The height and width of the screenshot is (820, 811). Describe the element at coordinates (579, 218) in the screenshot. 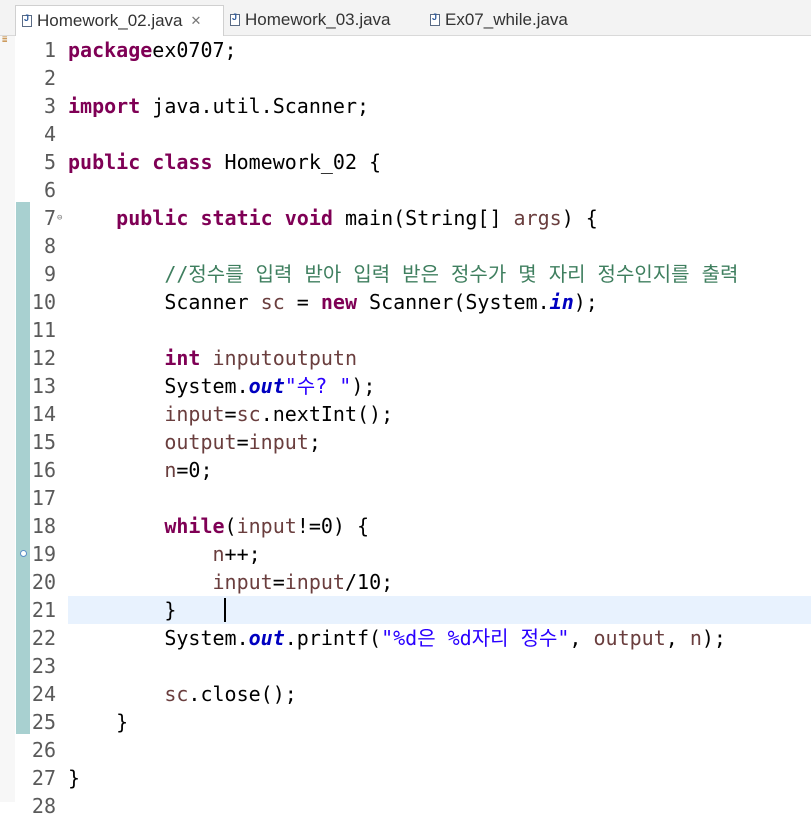

I see `code-token: ) {` at that location.